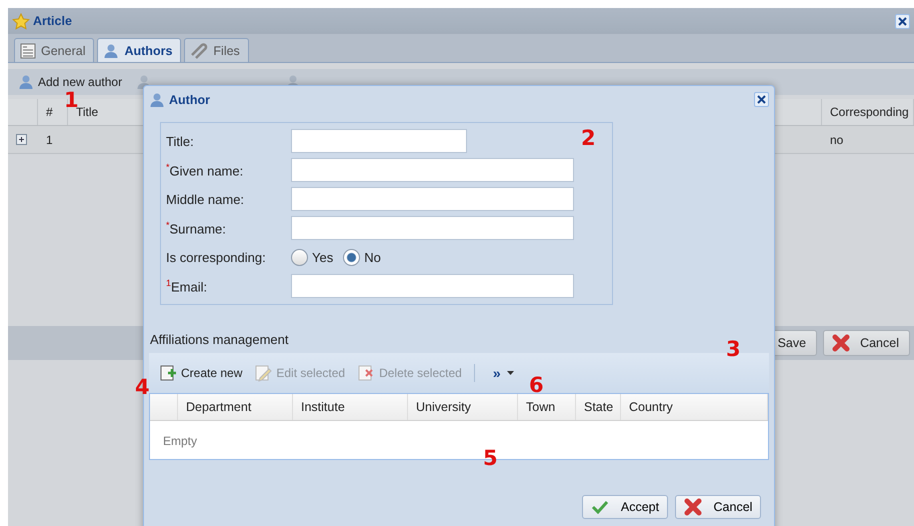 This screenshot has height=526, width=914. What do you see at coordinates (694, 407) in the screenshot?
I see `column-header: Country` at bounding box center [694, 407].